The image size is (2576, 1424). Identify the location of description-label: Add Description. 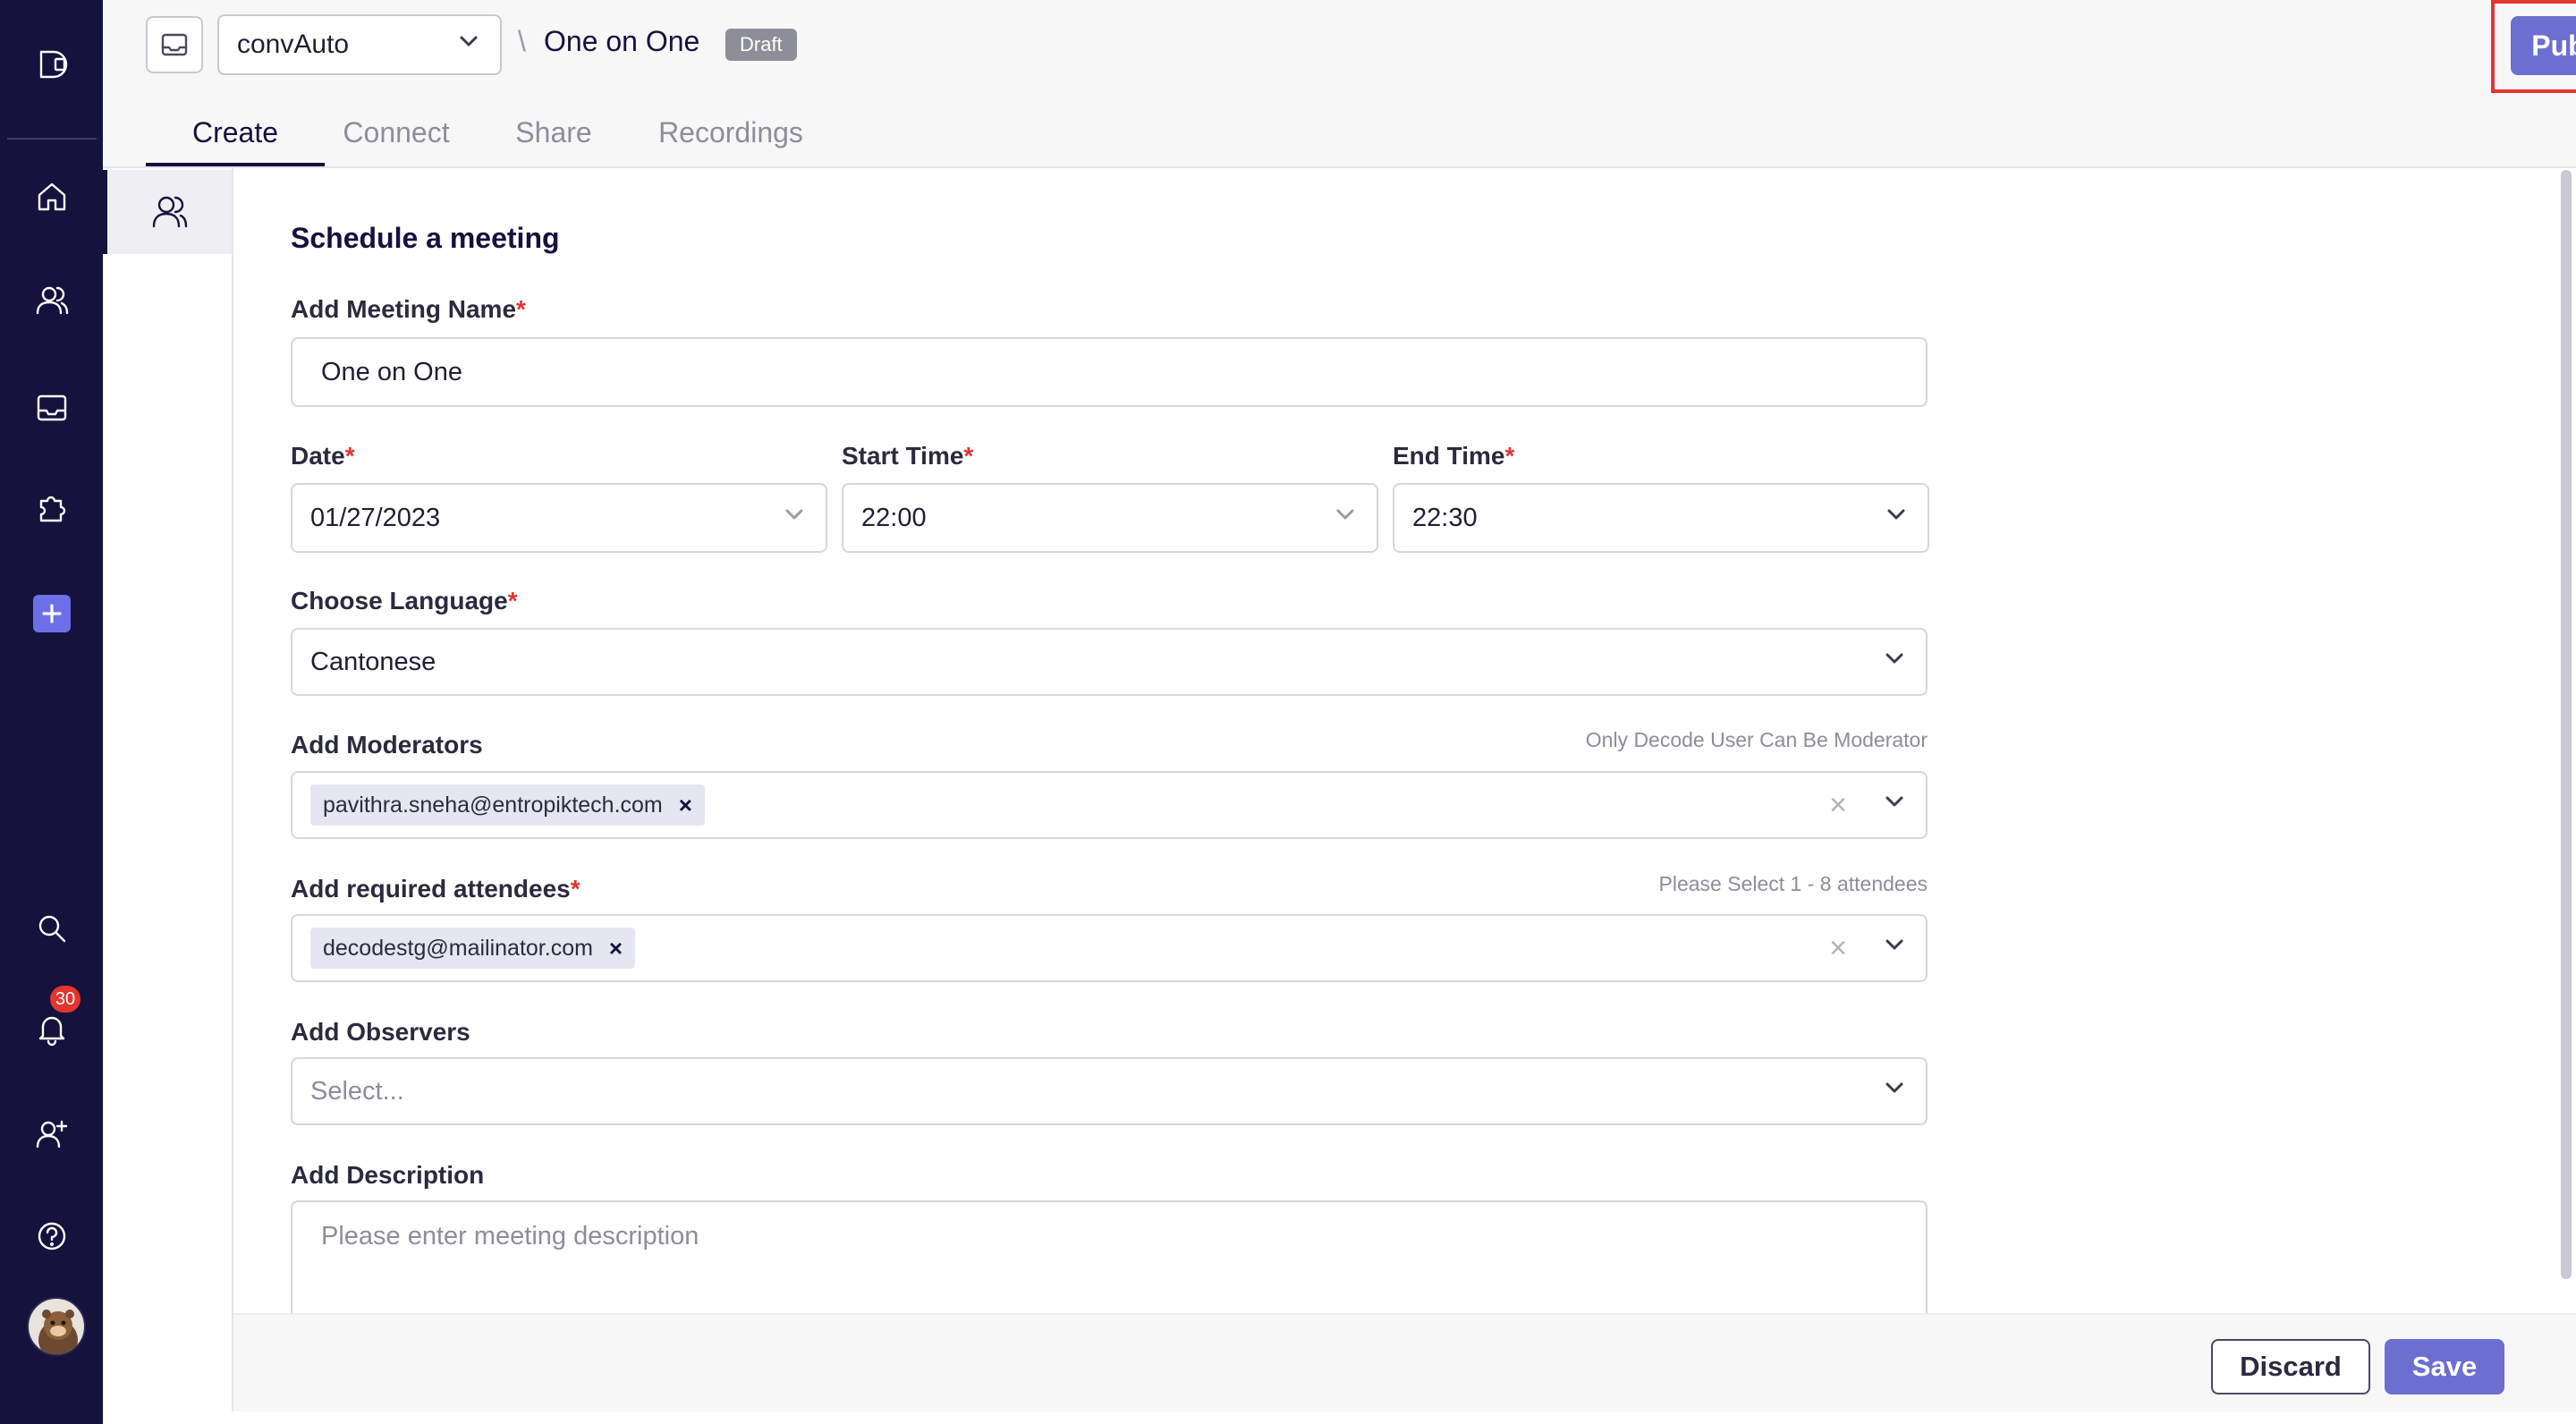
(388, 1175).